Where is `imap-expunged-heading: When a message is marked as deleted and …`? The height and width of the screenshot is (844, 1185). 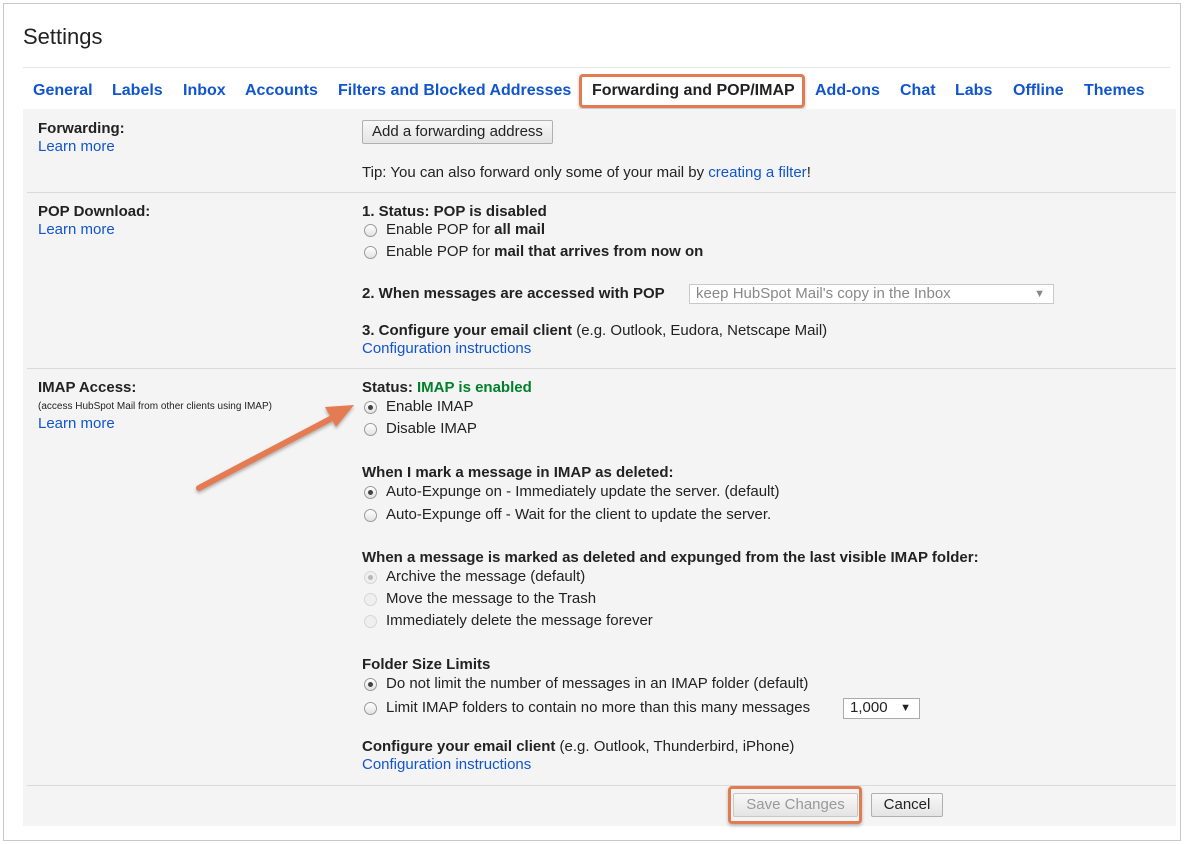 imap-expunged-heading: When a message is marked as deleted and … is located at coordinates (670, 557).